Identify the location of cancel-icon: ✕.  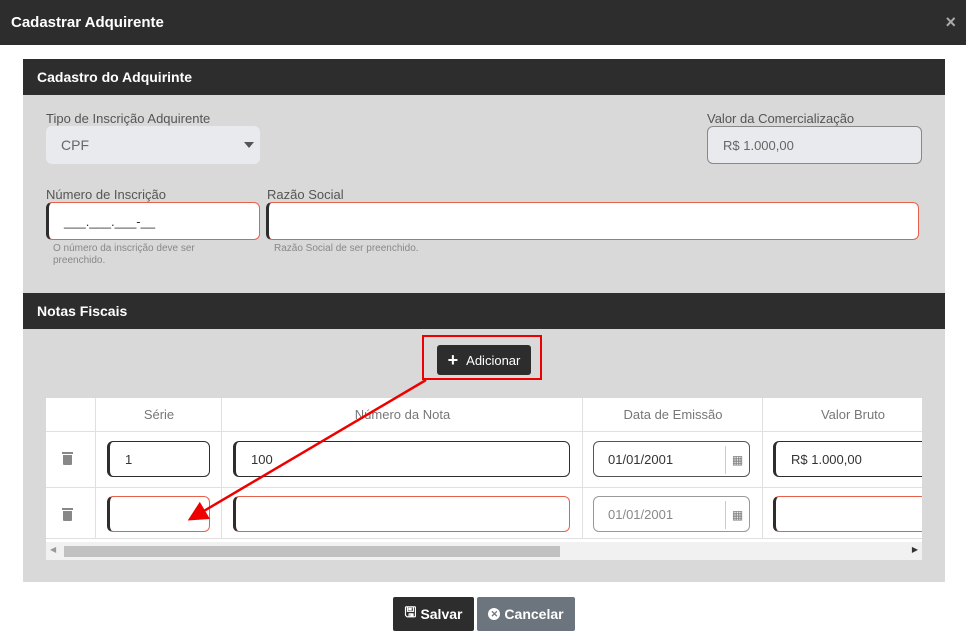
(494, 614).